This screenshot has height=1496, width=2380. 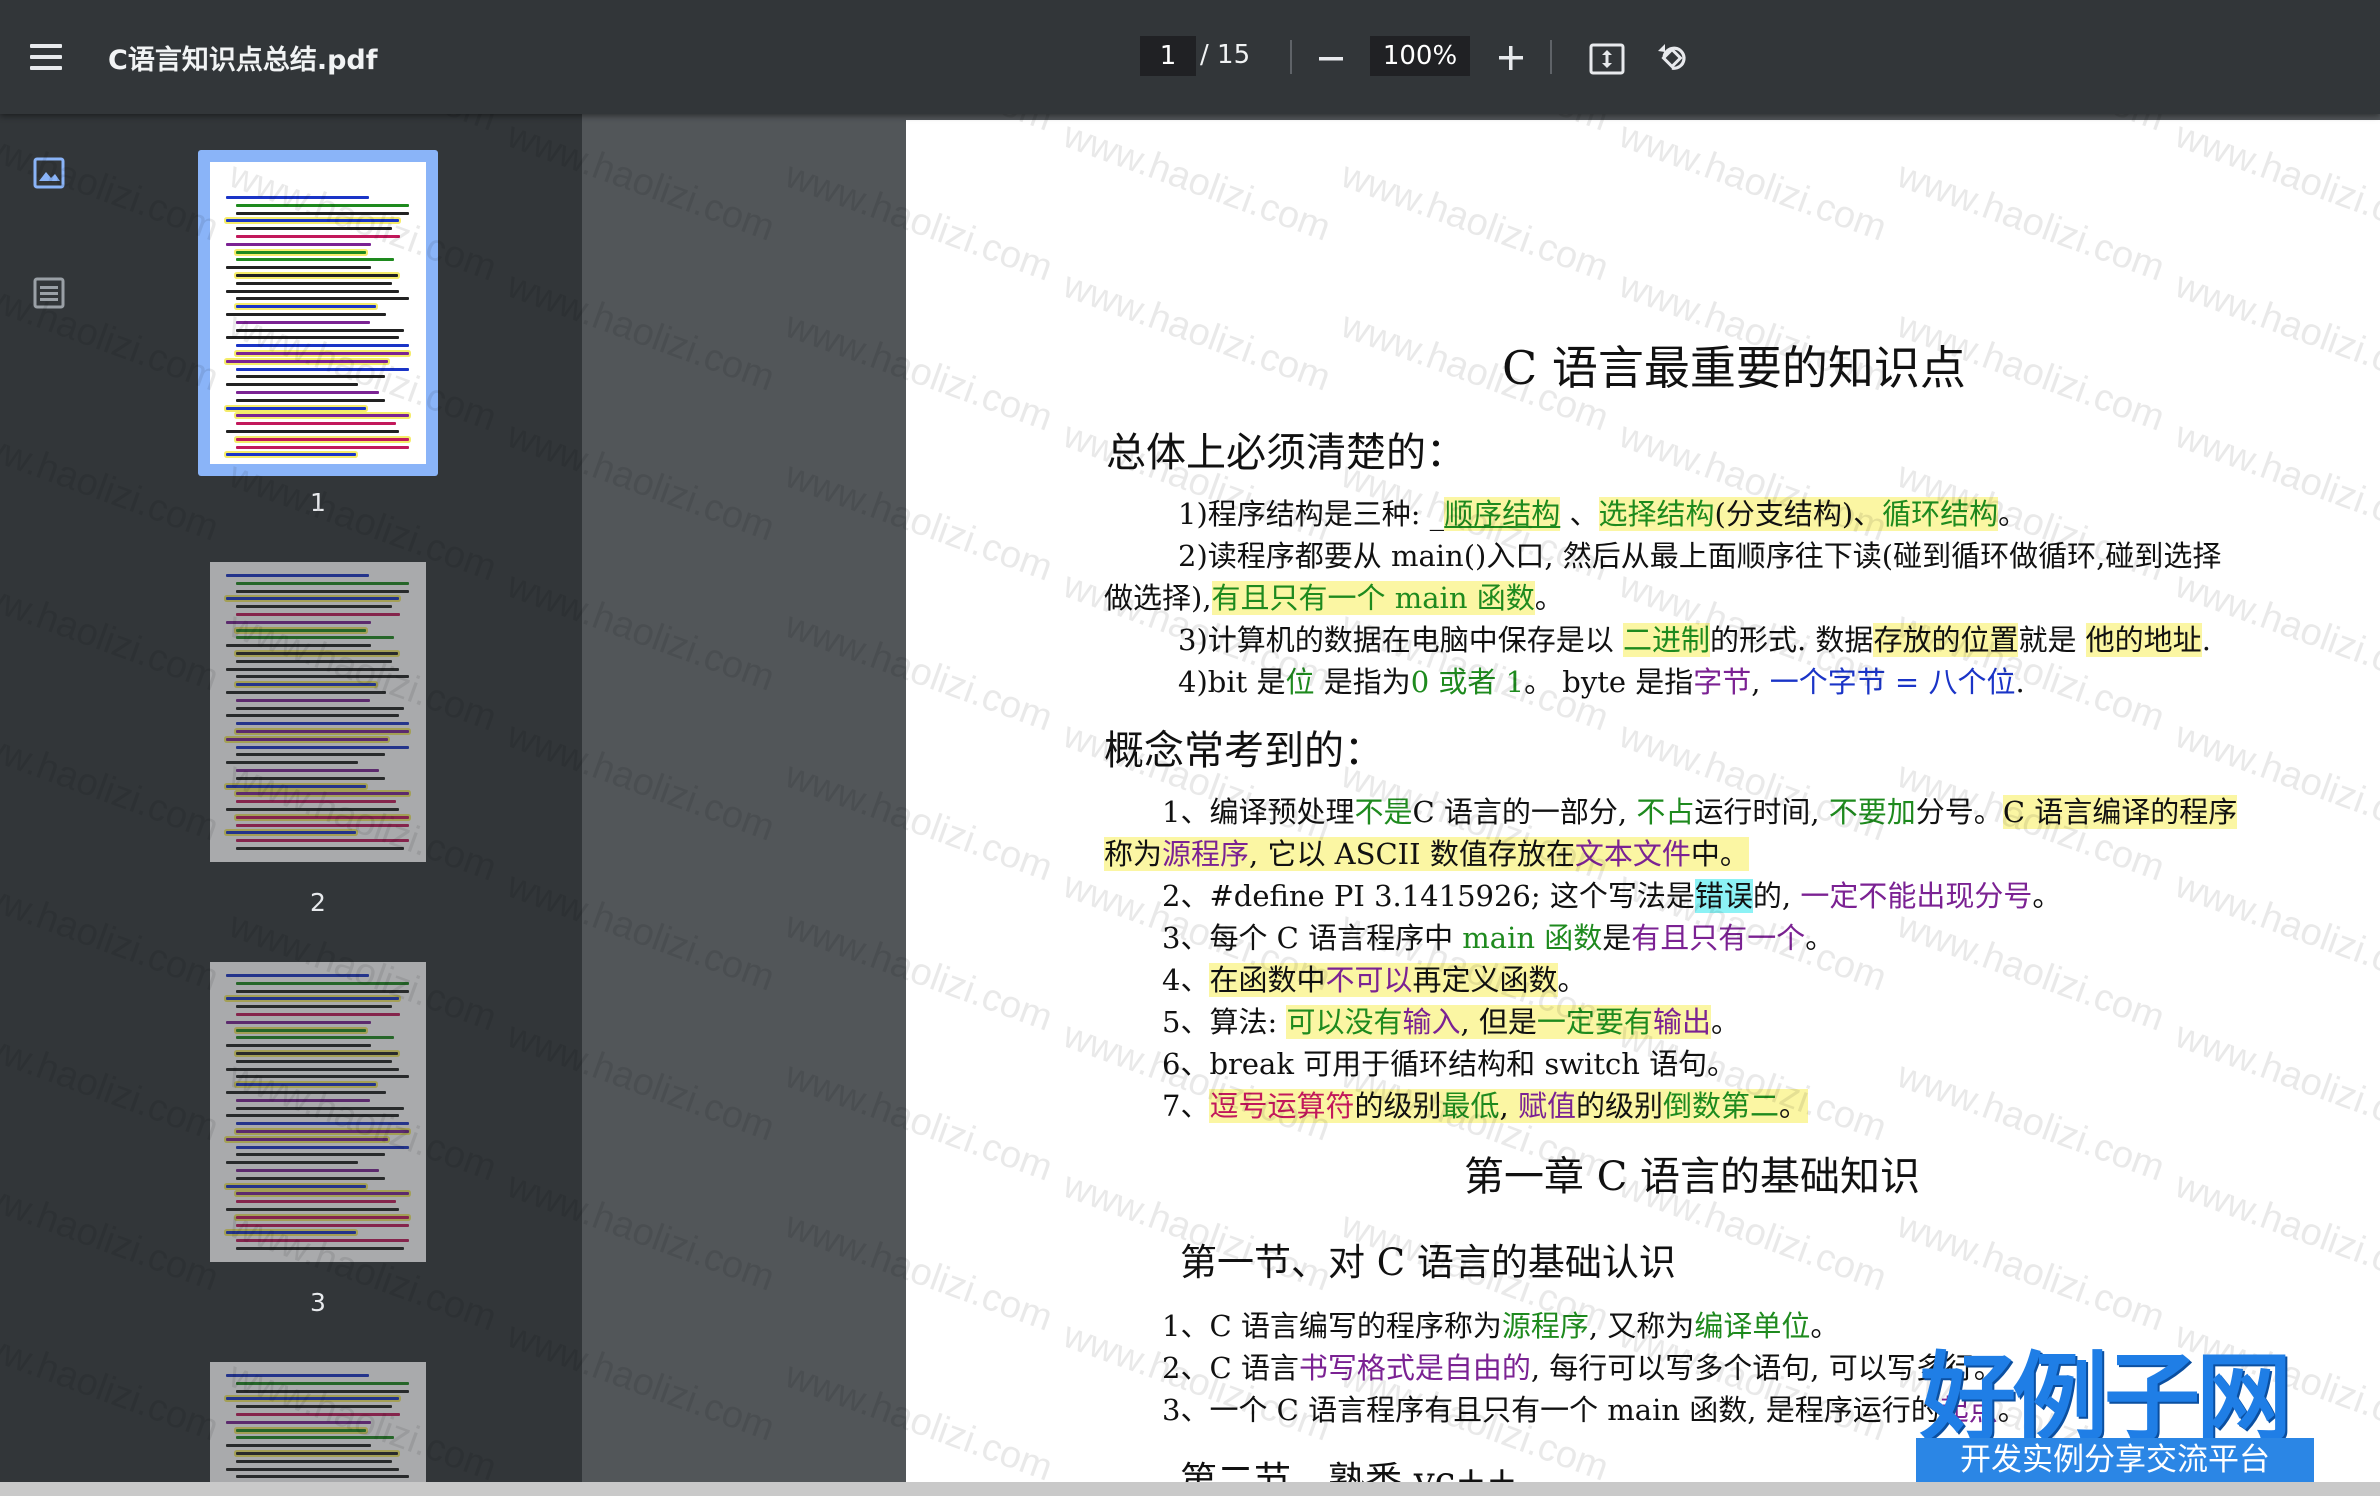 What do you see at coordinates (46, 57) in the screenshot?
I see `menu-icon` at bounding box center [46, 57].